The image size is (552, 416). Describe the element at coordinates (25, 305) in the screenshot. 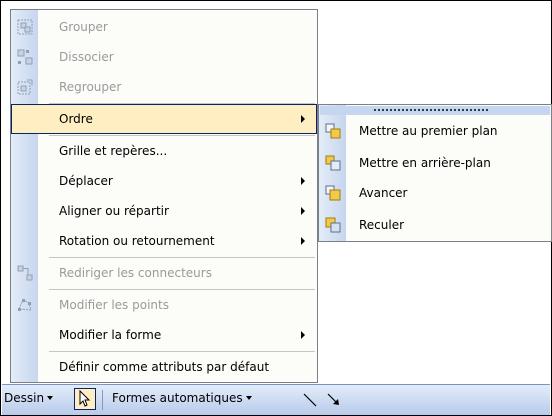

I see `edit-points-icon` at that location.